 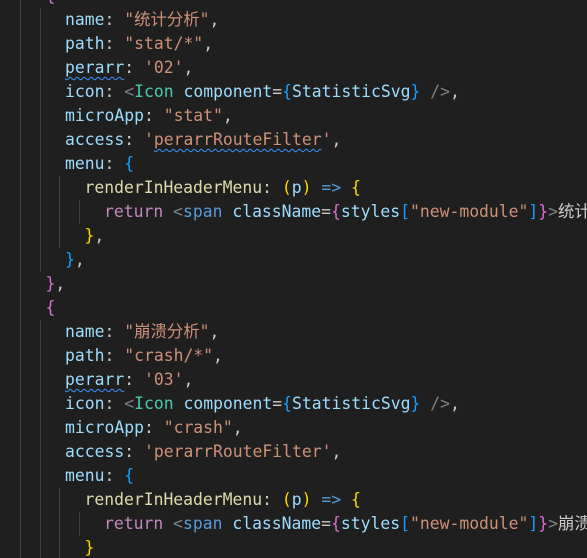 I want to click on code-line: path: "stat/*",, so click(x=293, y=44).